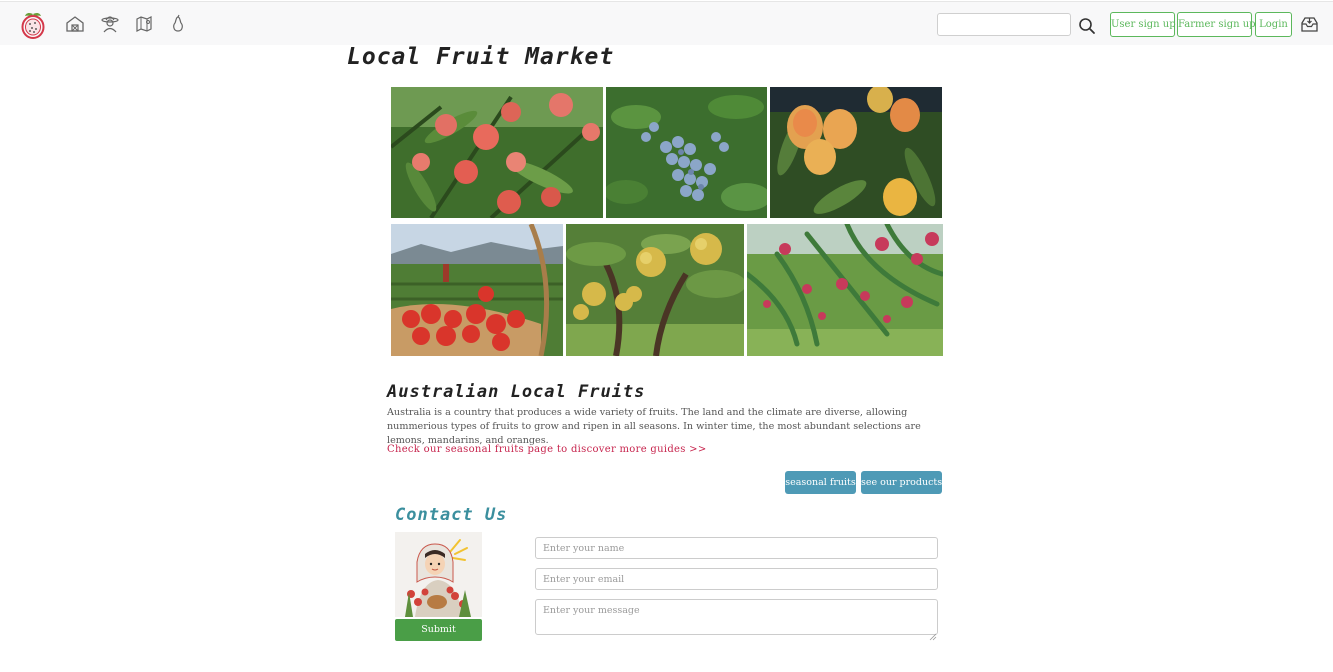 Image resolution: width=1333 pixels, height=672 pixels. Describe the element at coordinates (1273, 24) in the screenshot. I see `login-button: Login` at that location.